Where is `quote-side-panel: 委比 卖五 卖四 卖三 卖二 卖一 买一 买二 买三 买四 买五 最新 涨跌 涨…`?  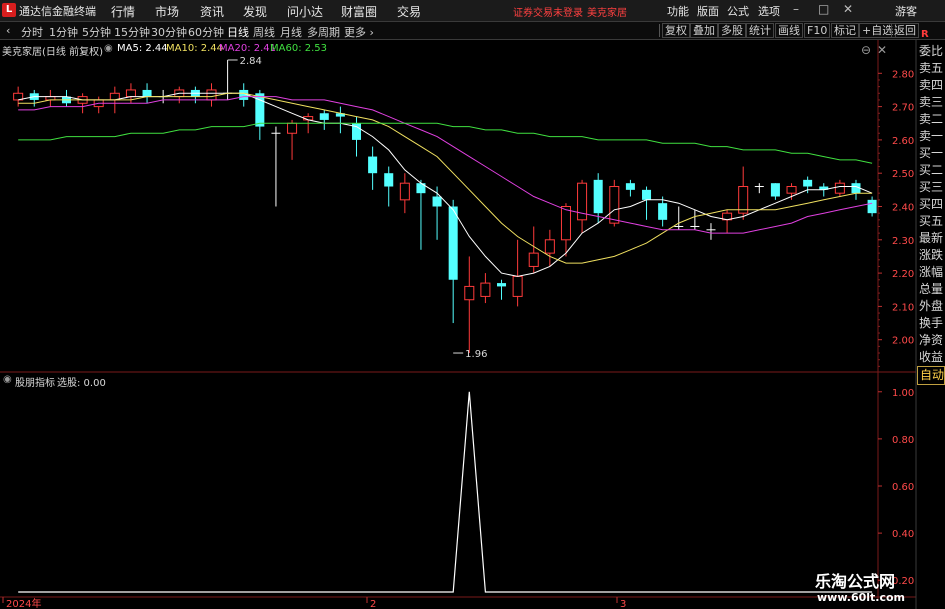 quote-side-panel: 委比 卖五 卖四 卖三 卖二 卖一 买一 买二 买三 买四 买五 最新 涨跌 涨… is located at coordinates (931, 214).